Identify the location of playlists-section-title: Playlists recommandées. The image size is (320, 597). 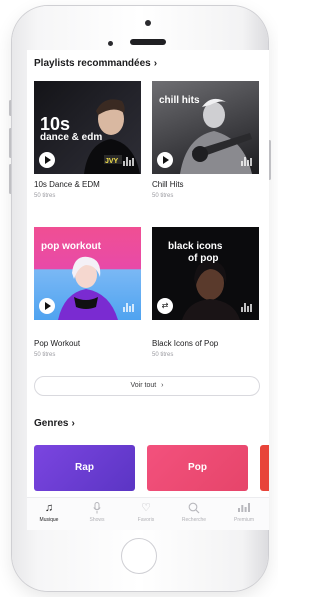
(92, 63).